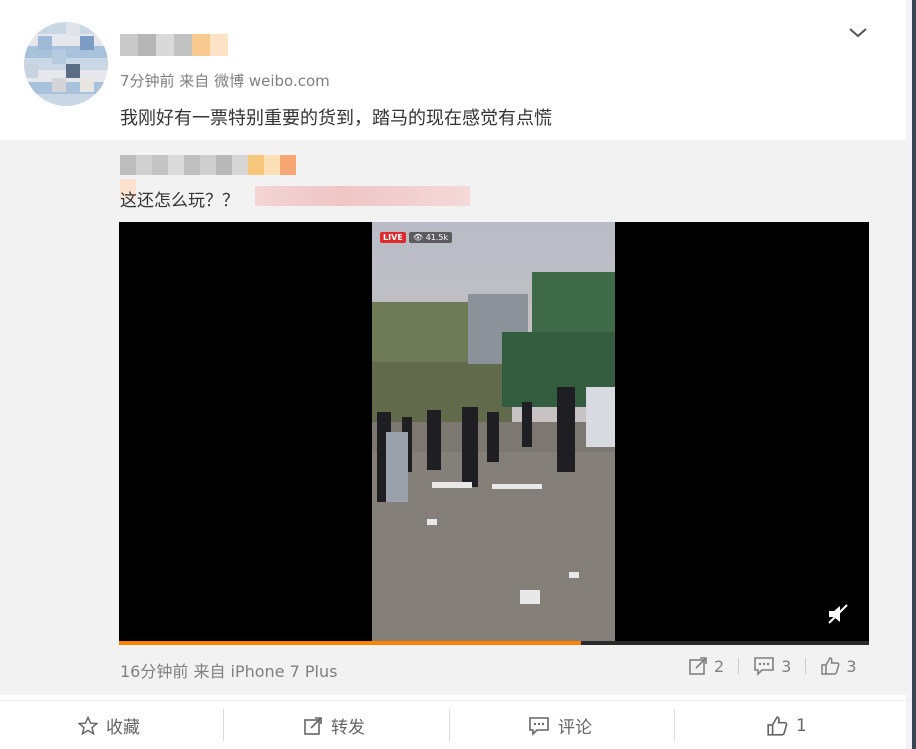 This screenshot has height=749, width=916. I want to click on mute-icon, so click(838, 614).